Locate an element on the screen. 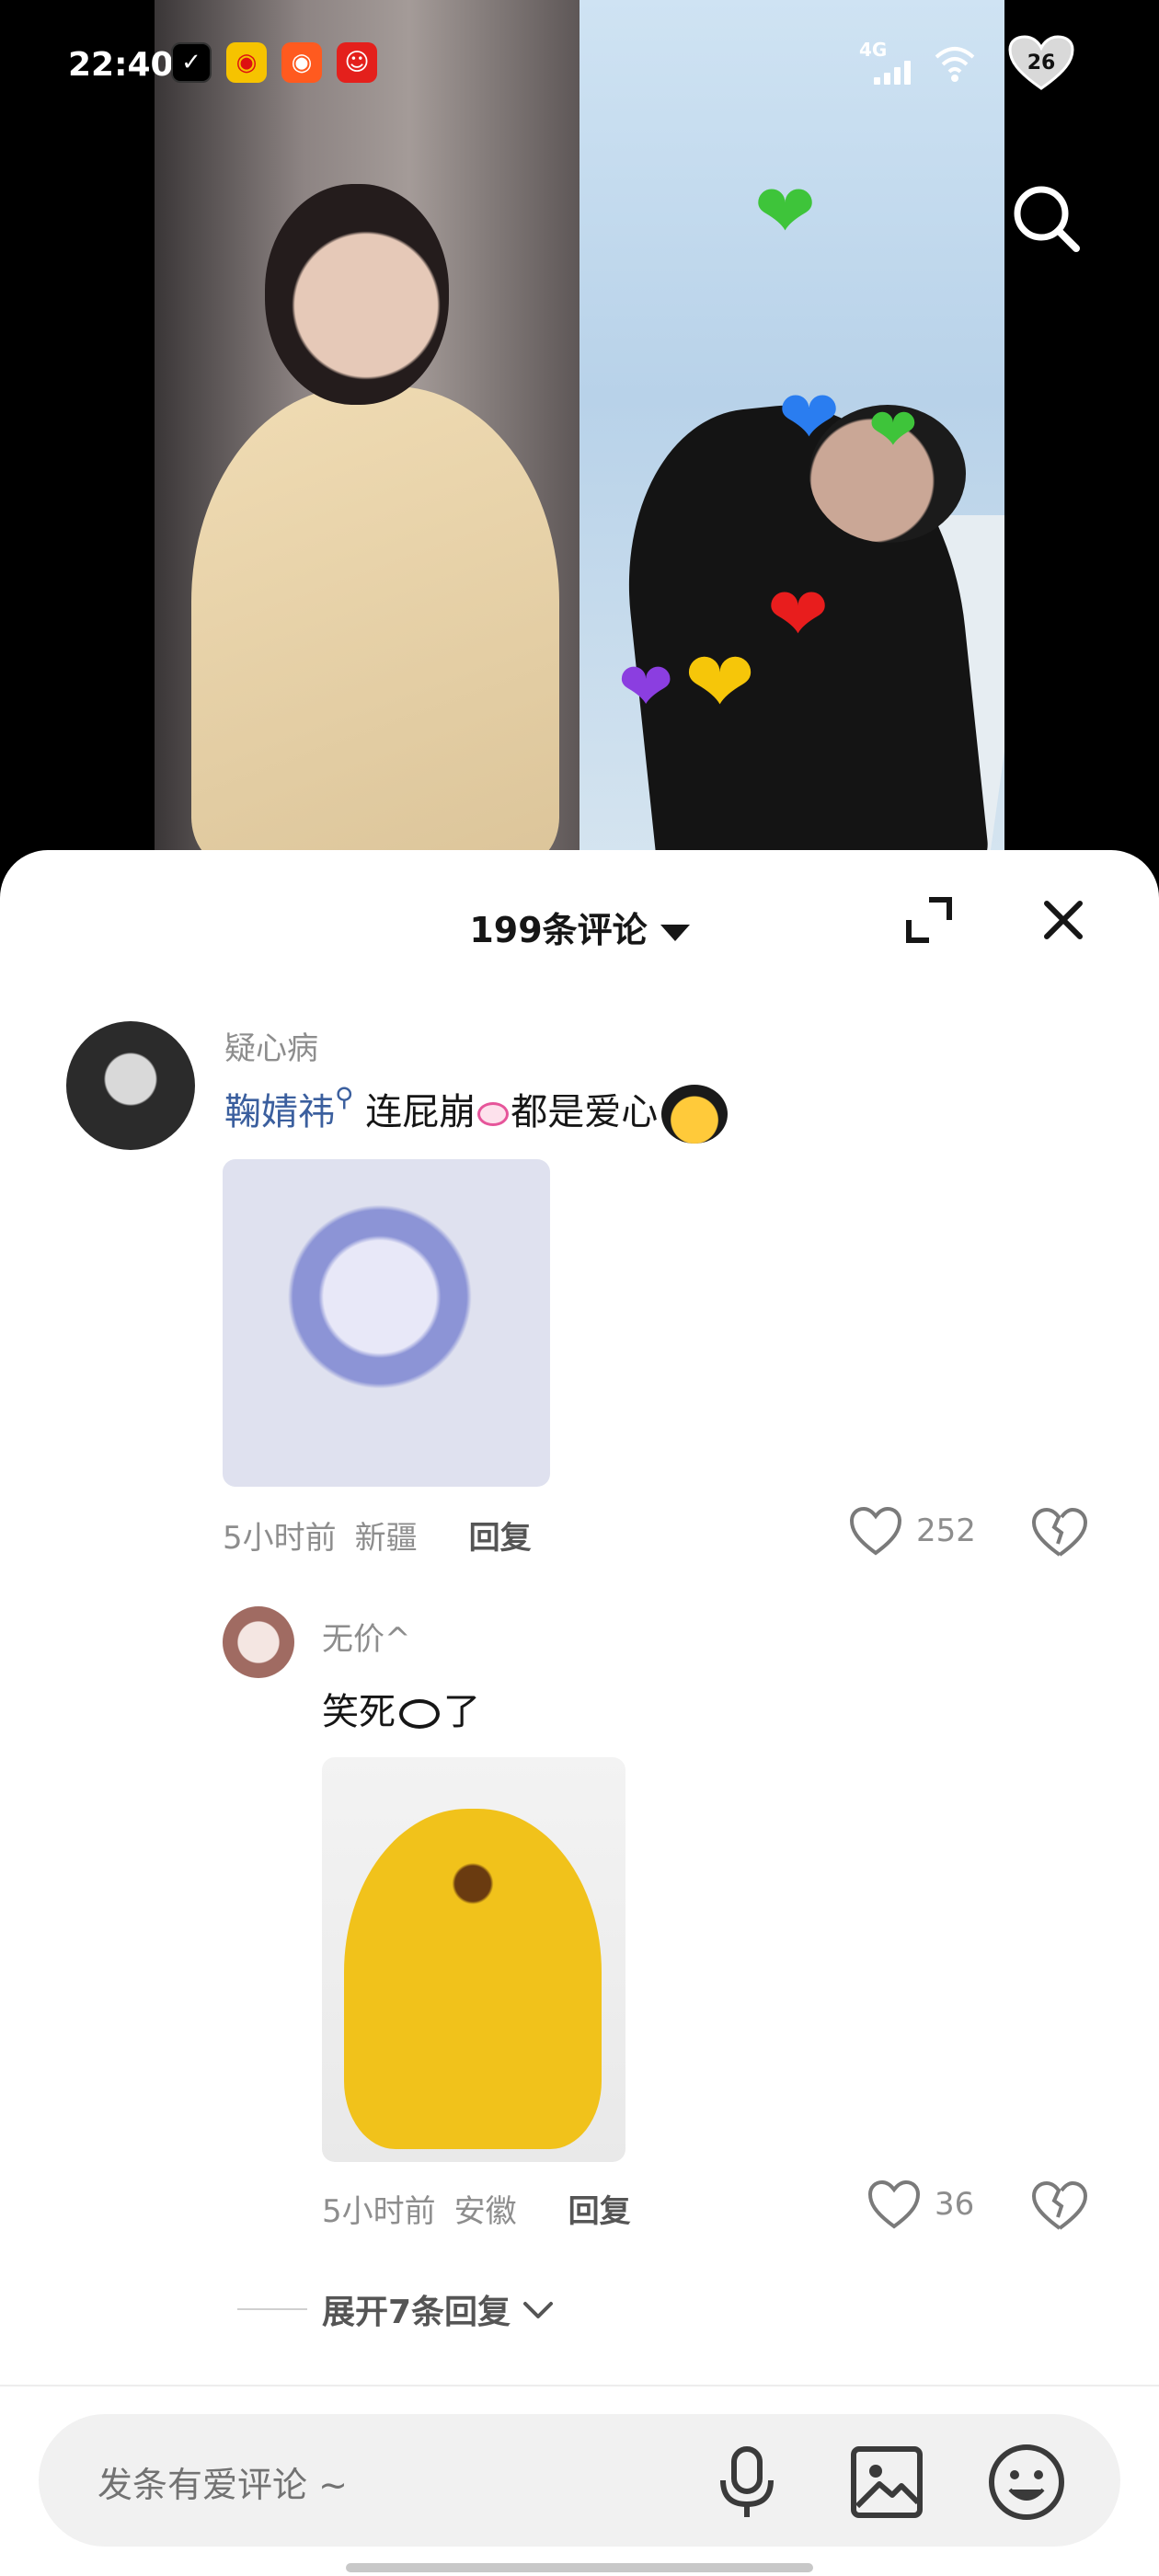 The width and height of the screenshot is (1159, 2576). network-type: 4G is located at coordinates (873, 50).